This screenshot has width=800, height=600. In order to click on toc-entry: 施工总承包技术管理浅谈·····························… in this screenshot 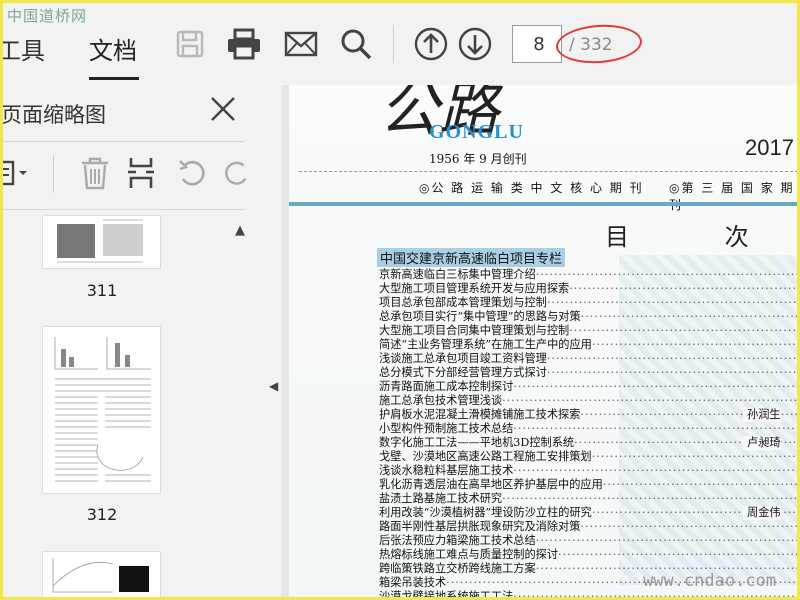, I will do `click(589, 401)`.